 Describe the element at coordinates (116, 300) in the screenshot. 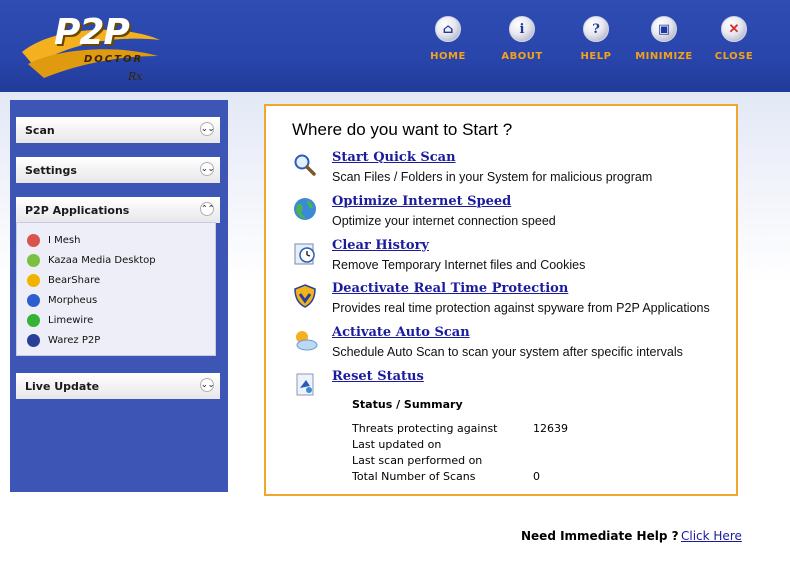

I see `p2p-app-morpheus: Morpheus` at that location.